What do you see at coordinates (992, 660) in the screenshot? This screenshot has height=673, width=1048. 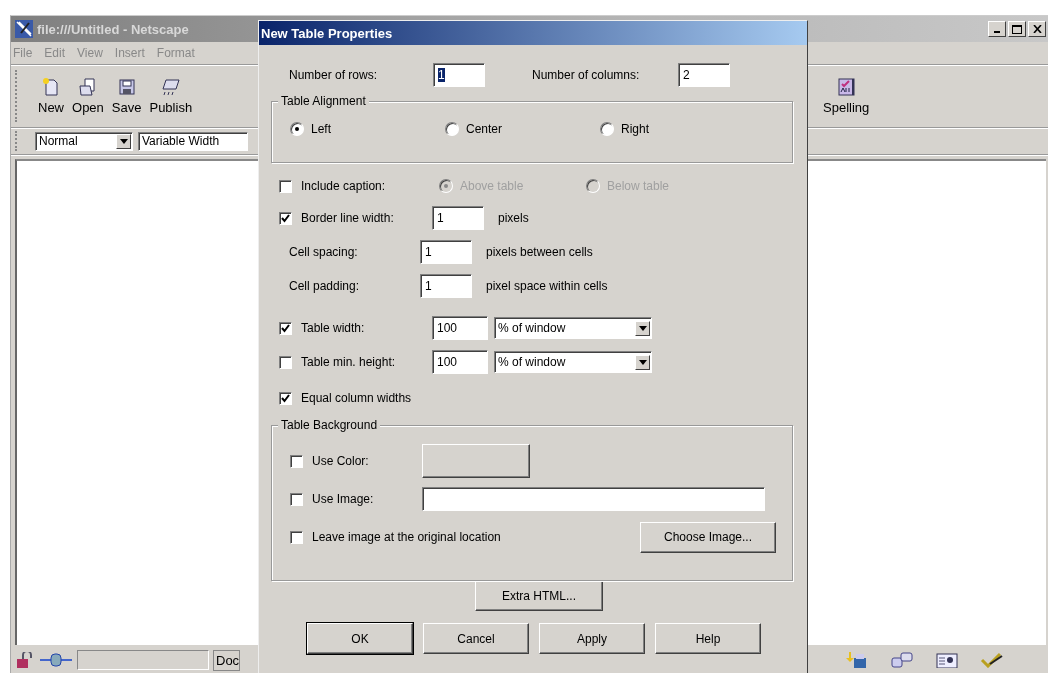 I see `pen-check-icon` at bounding box center [992, 660].